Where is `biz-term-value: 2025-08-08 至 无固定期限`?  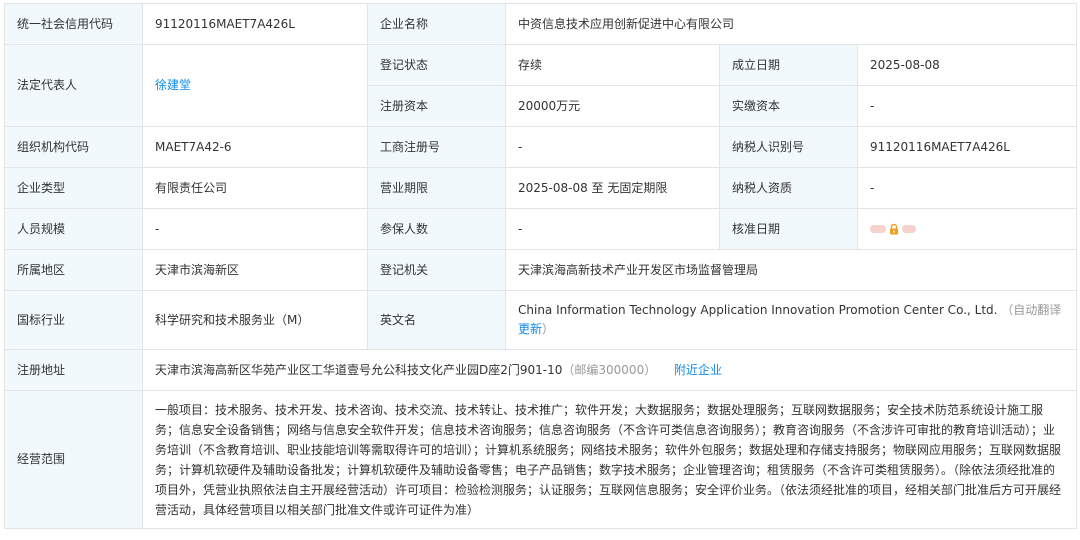 biz-term-value: 2025-08-08 至 无固定期限 is located at coordinates (612, 188).